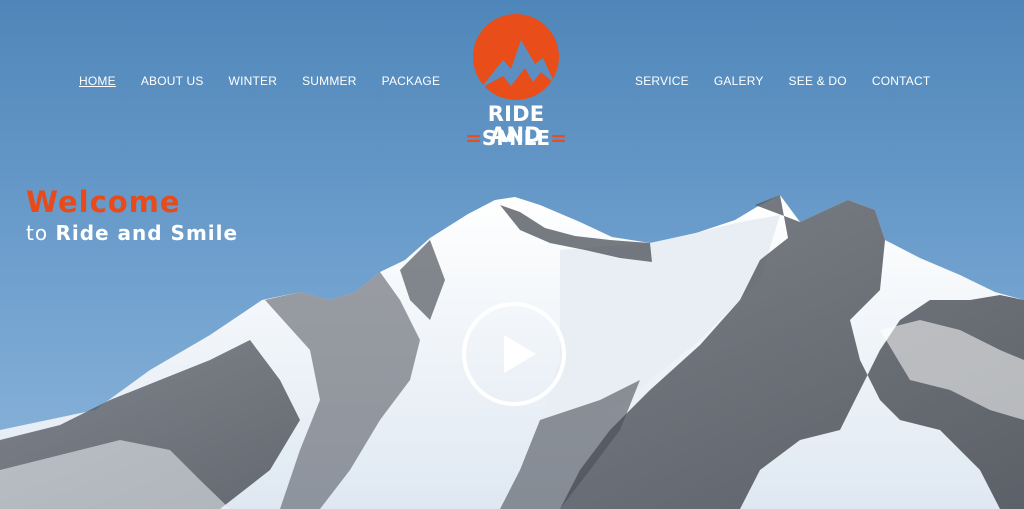  I want to click on main-nav-left: HOME ABOUT US WINTER SUMMER PACKAGE, so click(272, 81).